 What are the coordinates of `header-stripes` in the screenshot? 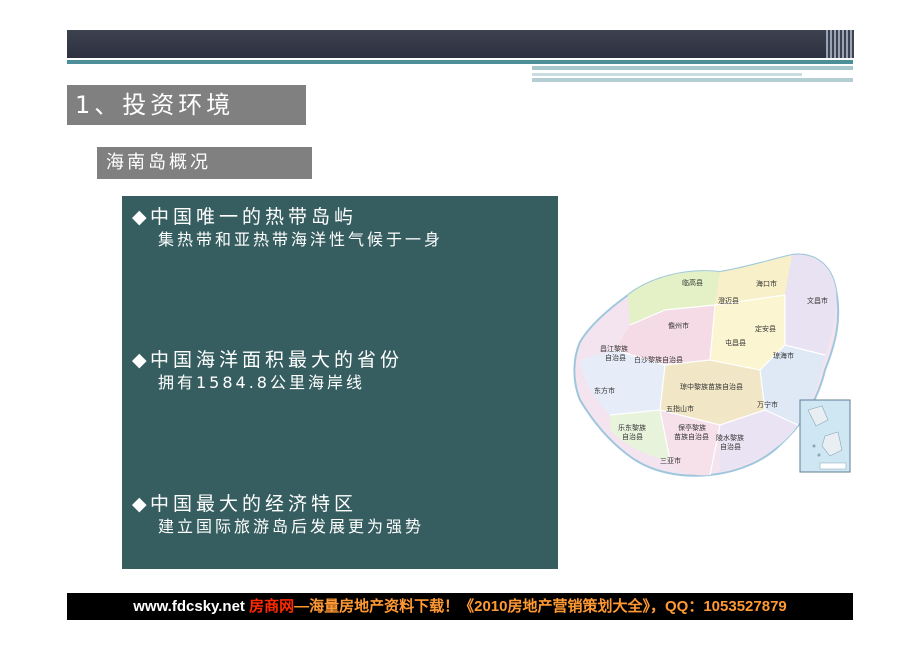 It's located at (840, 44).